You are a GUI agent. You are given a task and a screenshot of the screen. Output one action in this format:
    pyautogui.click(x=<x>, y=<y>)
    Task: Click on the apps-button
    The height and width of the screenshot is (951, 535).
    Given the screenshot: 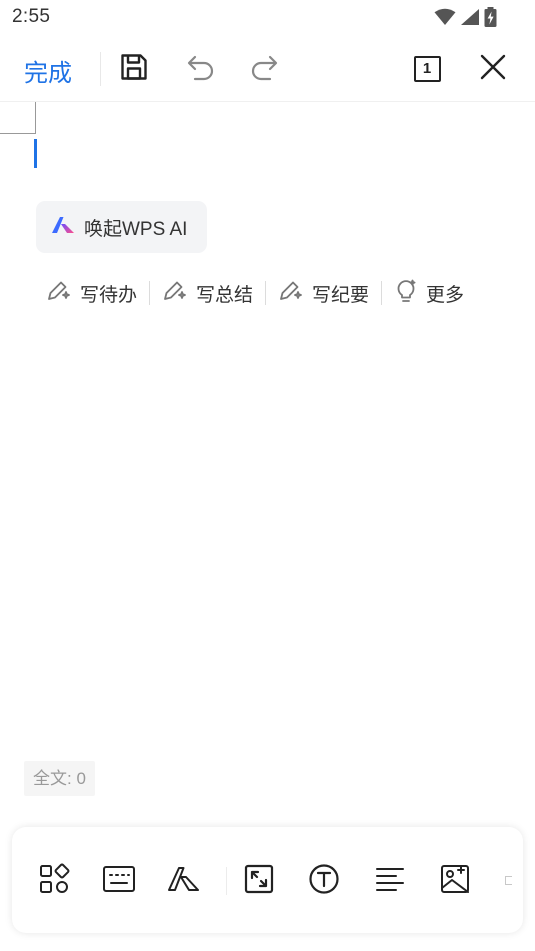 What is the action you would take?
    pyautogui.click(x=54, y=881)
    